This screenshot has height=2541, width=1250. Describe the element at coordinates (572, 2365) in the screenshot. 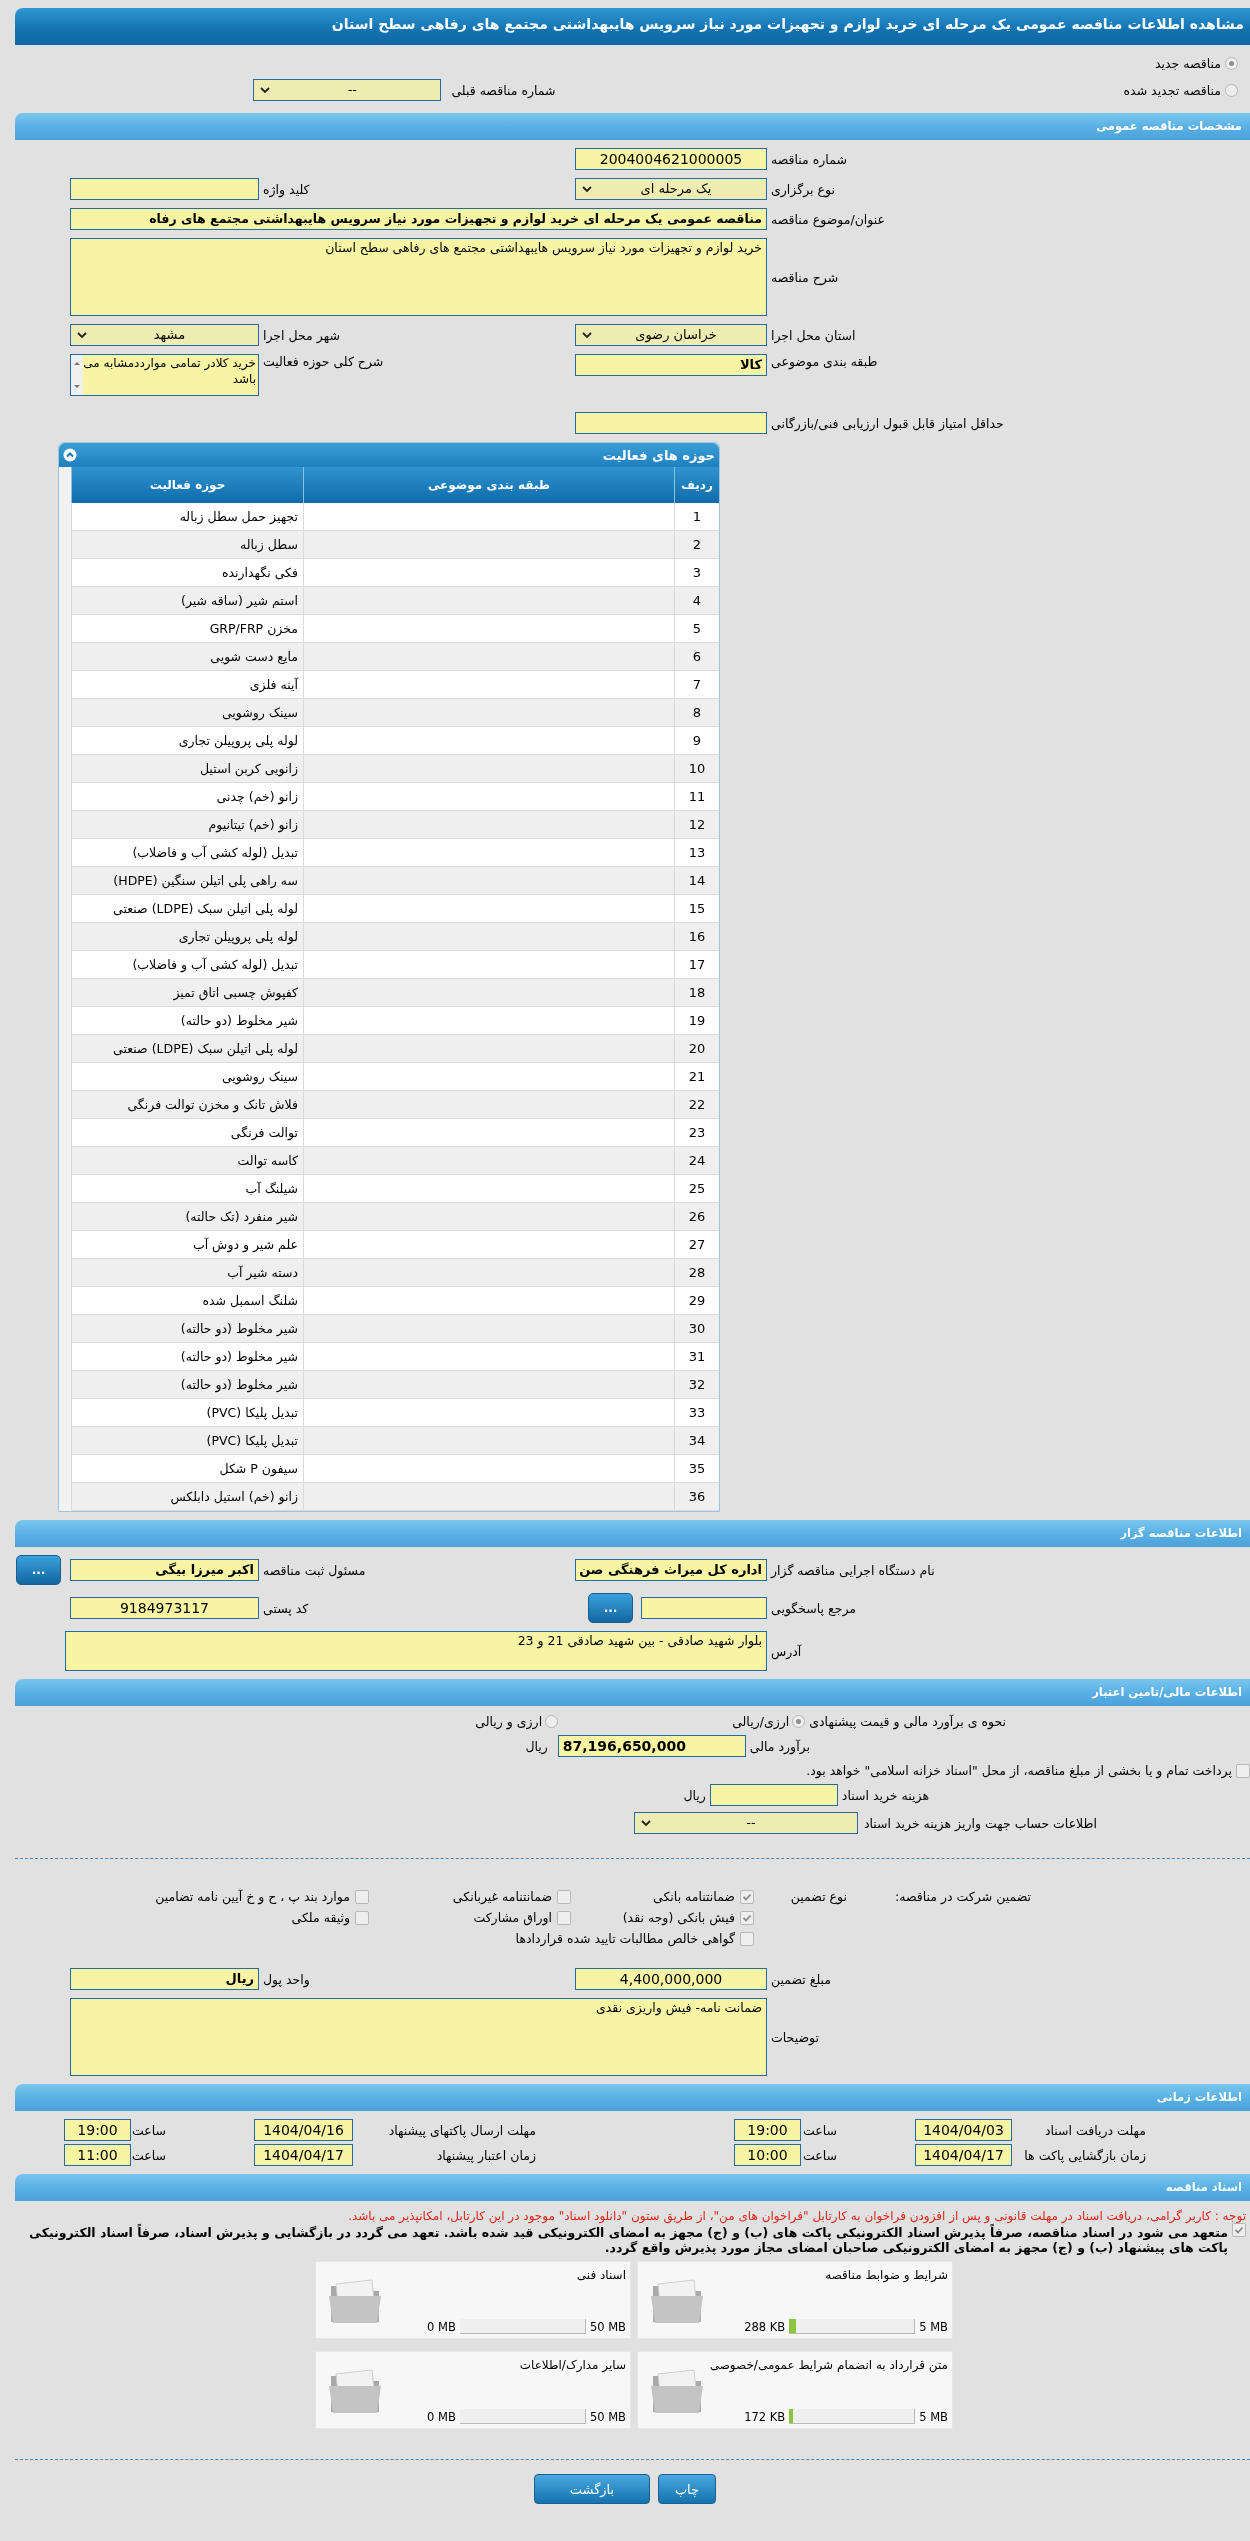

I see `document-title: سایر مدارک/اطلاعات` at that location.